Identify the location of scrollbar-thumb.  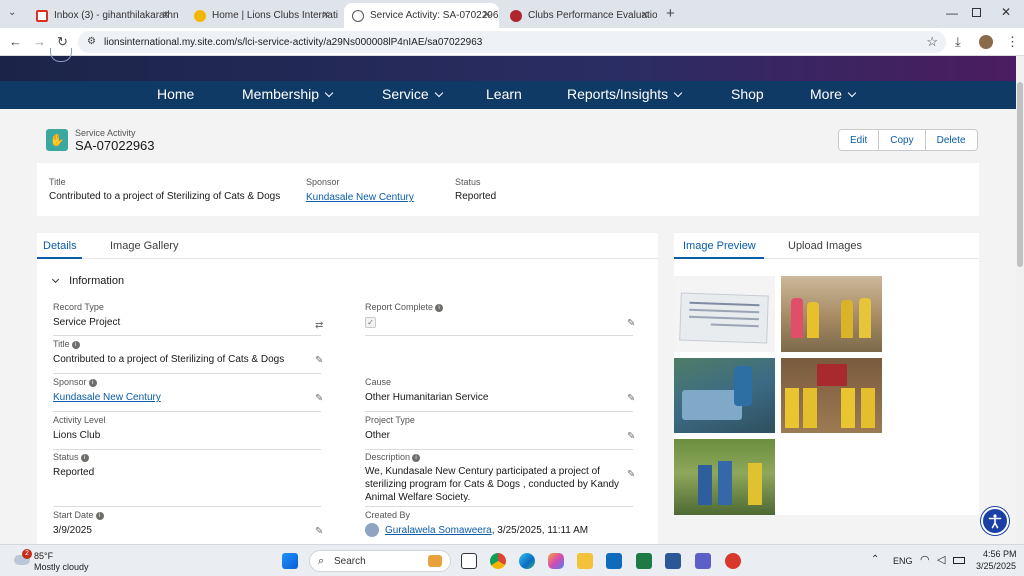
(1020, 174).